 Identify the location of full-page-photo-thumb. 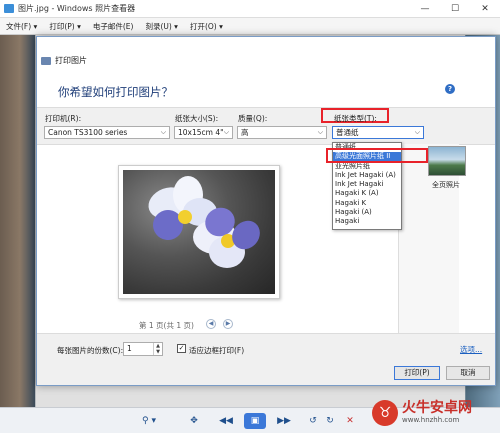
(447, 161).